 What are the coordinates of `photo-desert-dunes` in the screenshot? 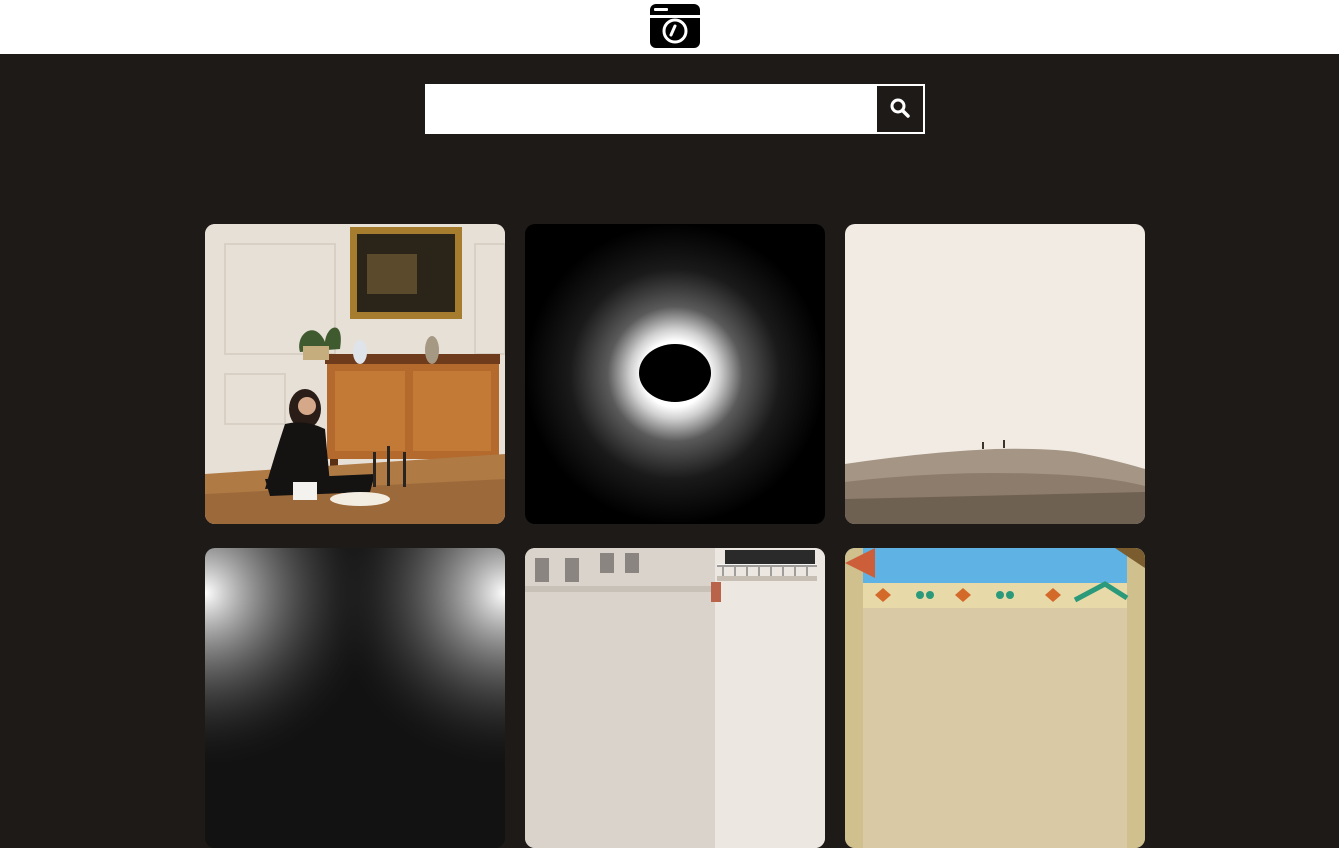 It's located at (995, 374).